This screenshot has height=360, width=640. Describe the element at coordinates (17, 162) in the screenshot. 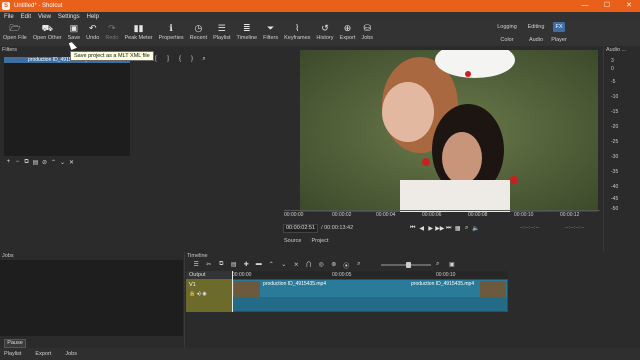

I see `remove-filter-icon: −` at that location.